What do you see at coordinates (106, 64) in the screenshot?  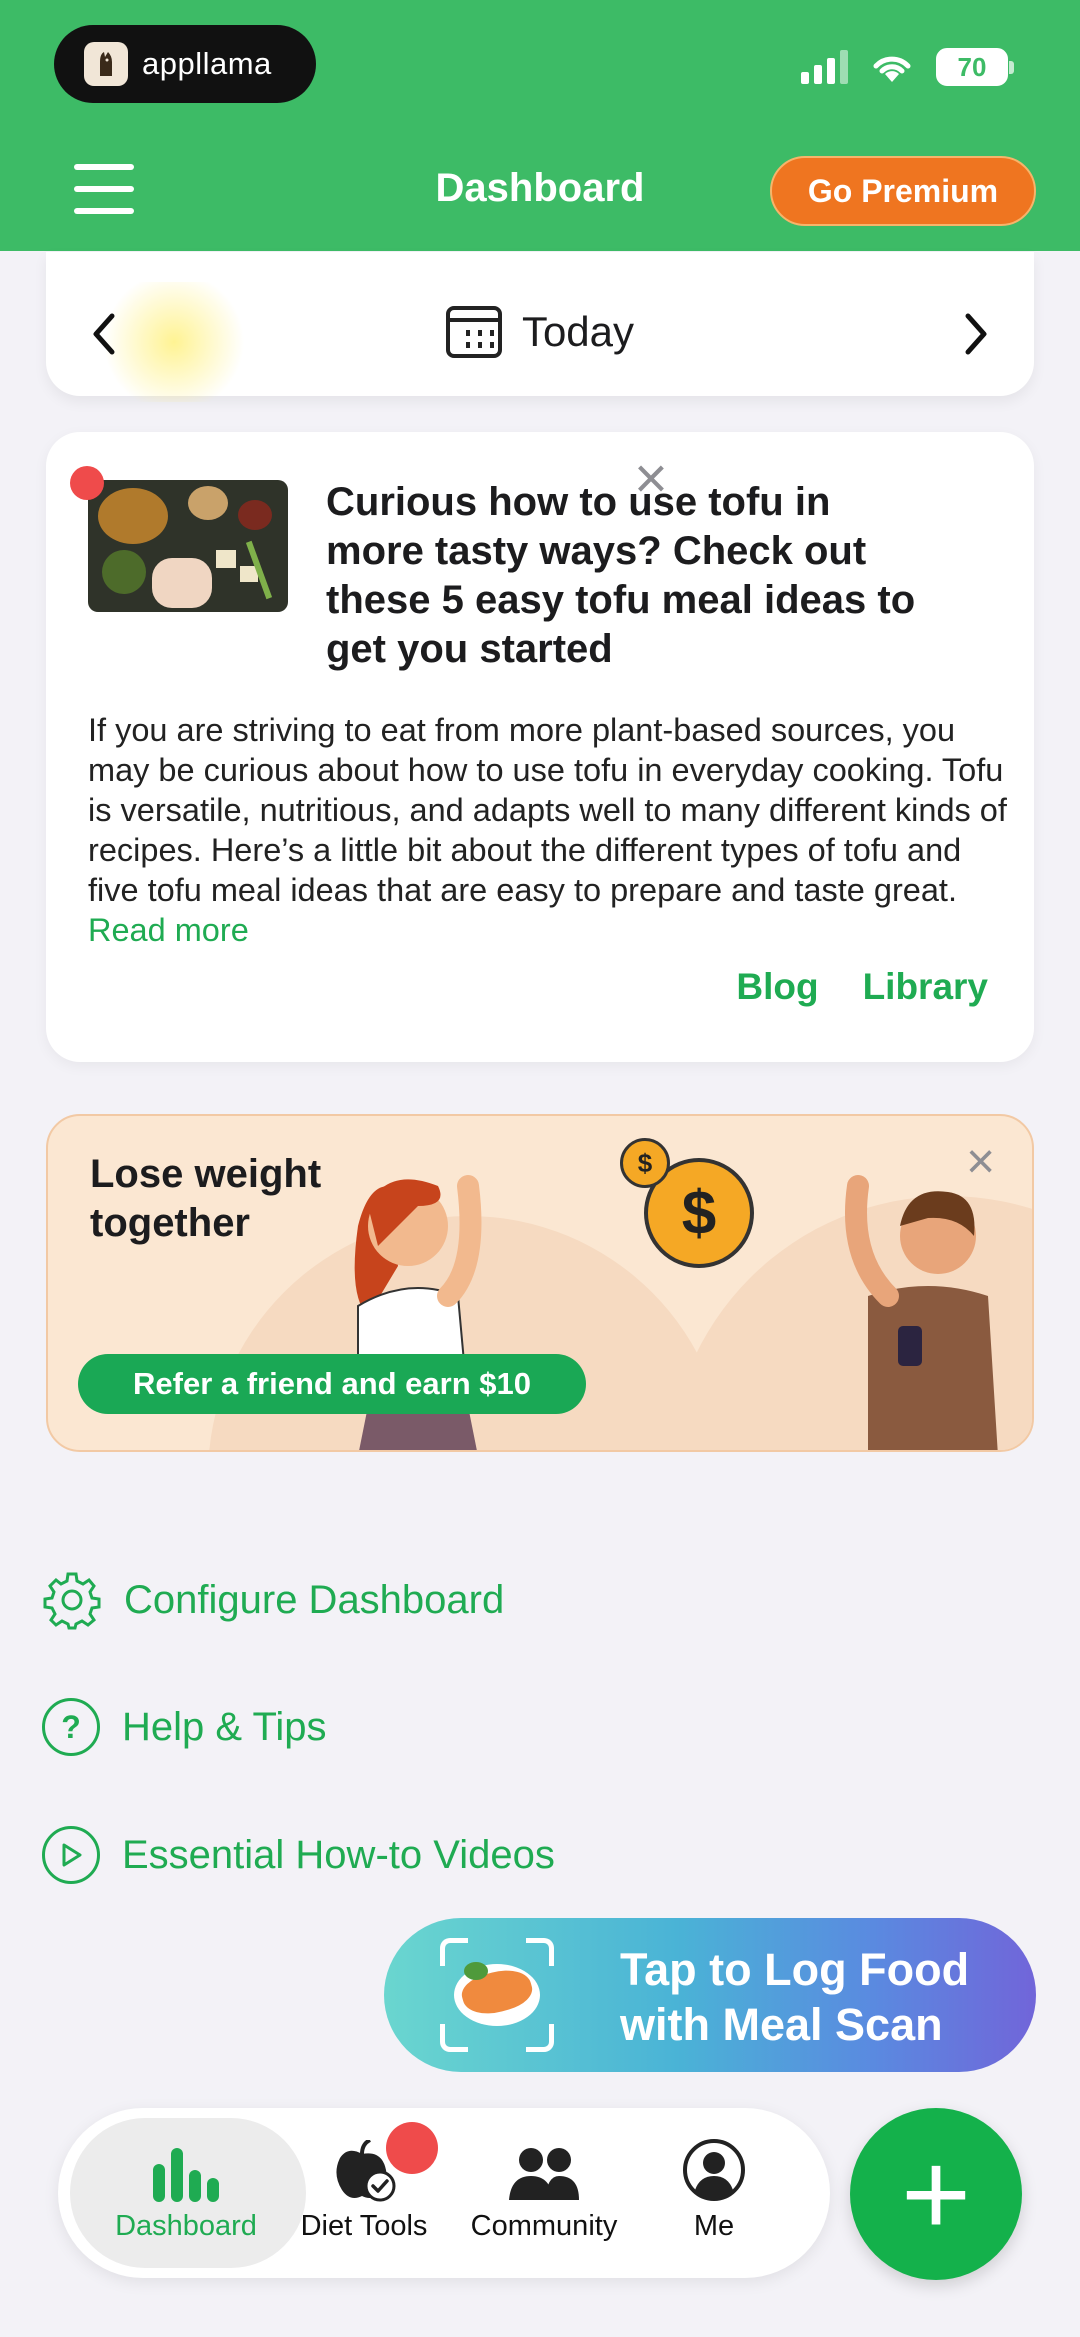 I see `llama-logo-icon` at bounding box center [106, 64].